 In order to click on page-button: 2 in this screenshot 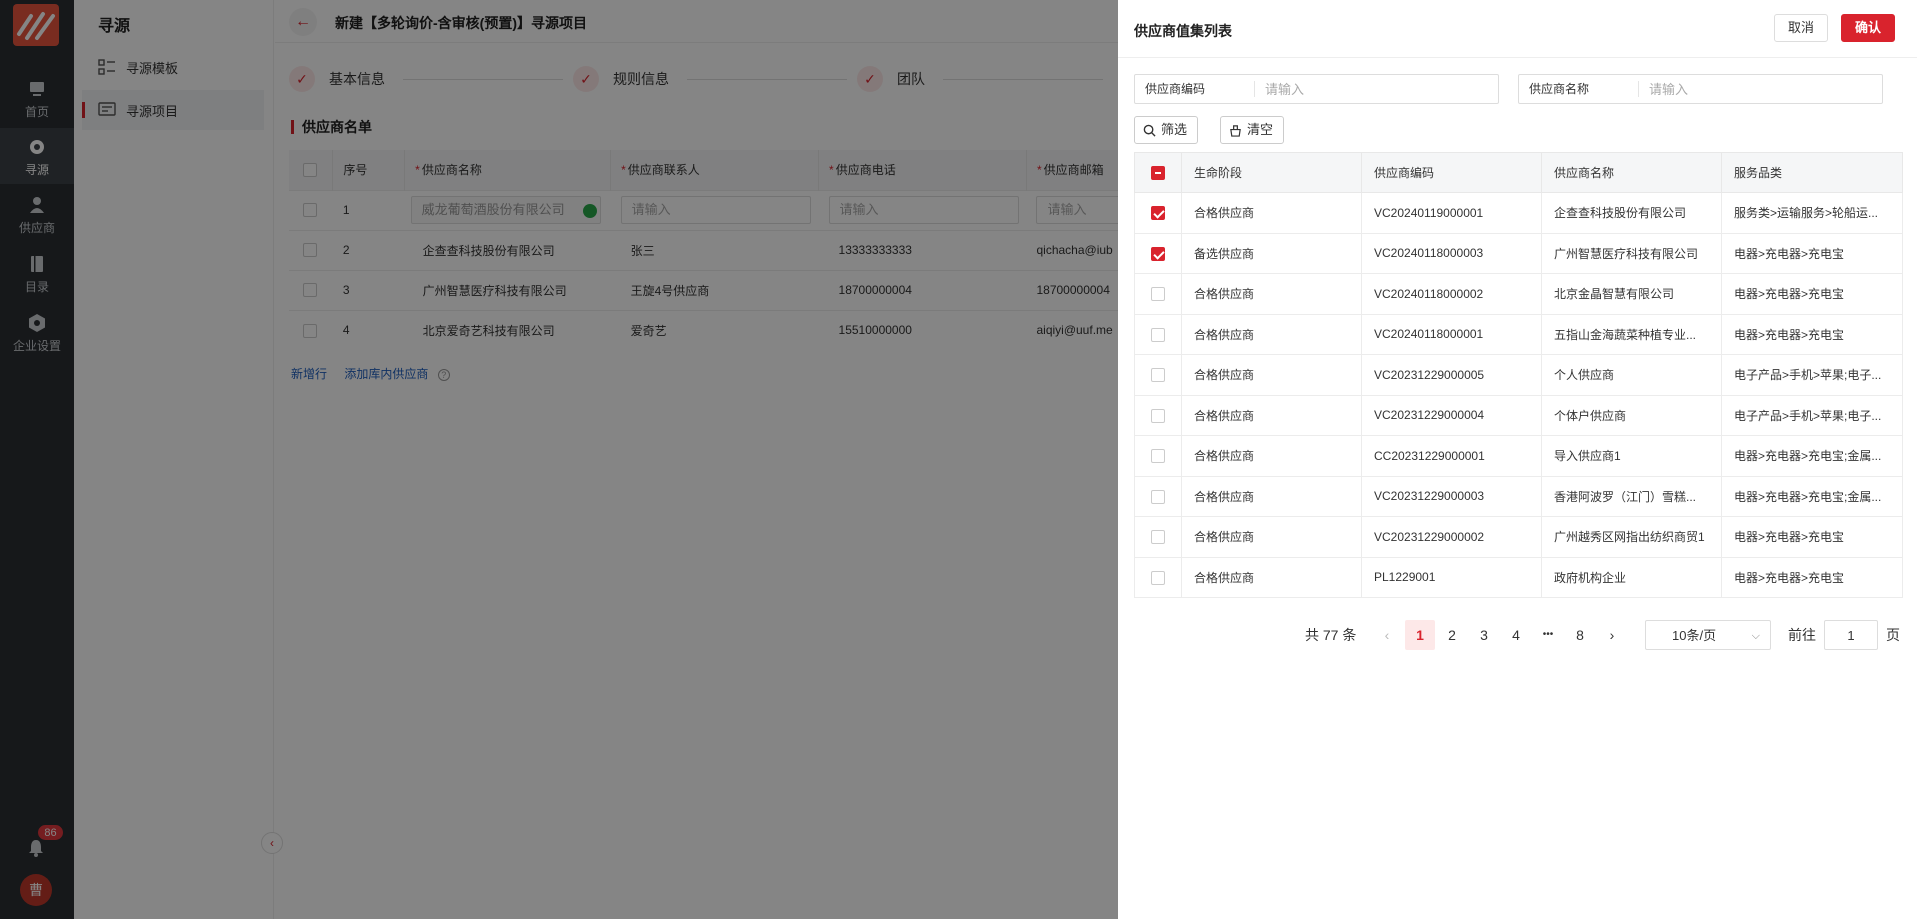, I will do `click(1452, 635)`.